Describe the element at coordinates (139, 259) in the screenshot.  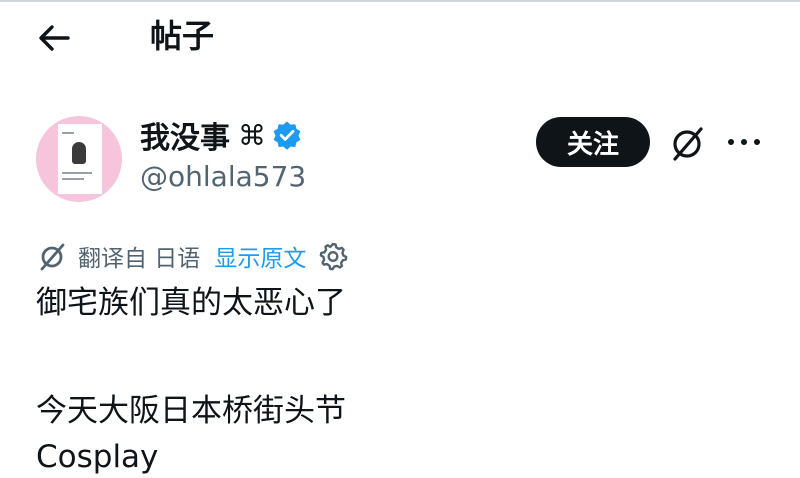
I see `translated-from-label: 翻译自 日语` at that location.